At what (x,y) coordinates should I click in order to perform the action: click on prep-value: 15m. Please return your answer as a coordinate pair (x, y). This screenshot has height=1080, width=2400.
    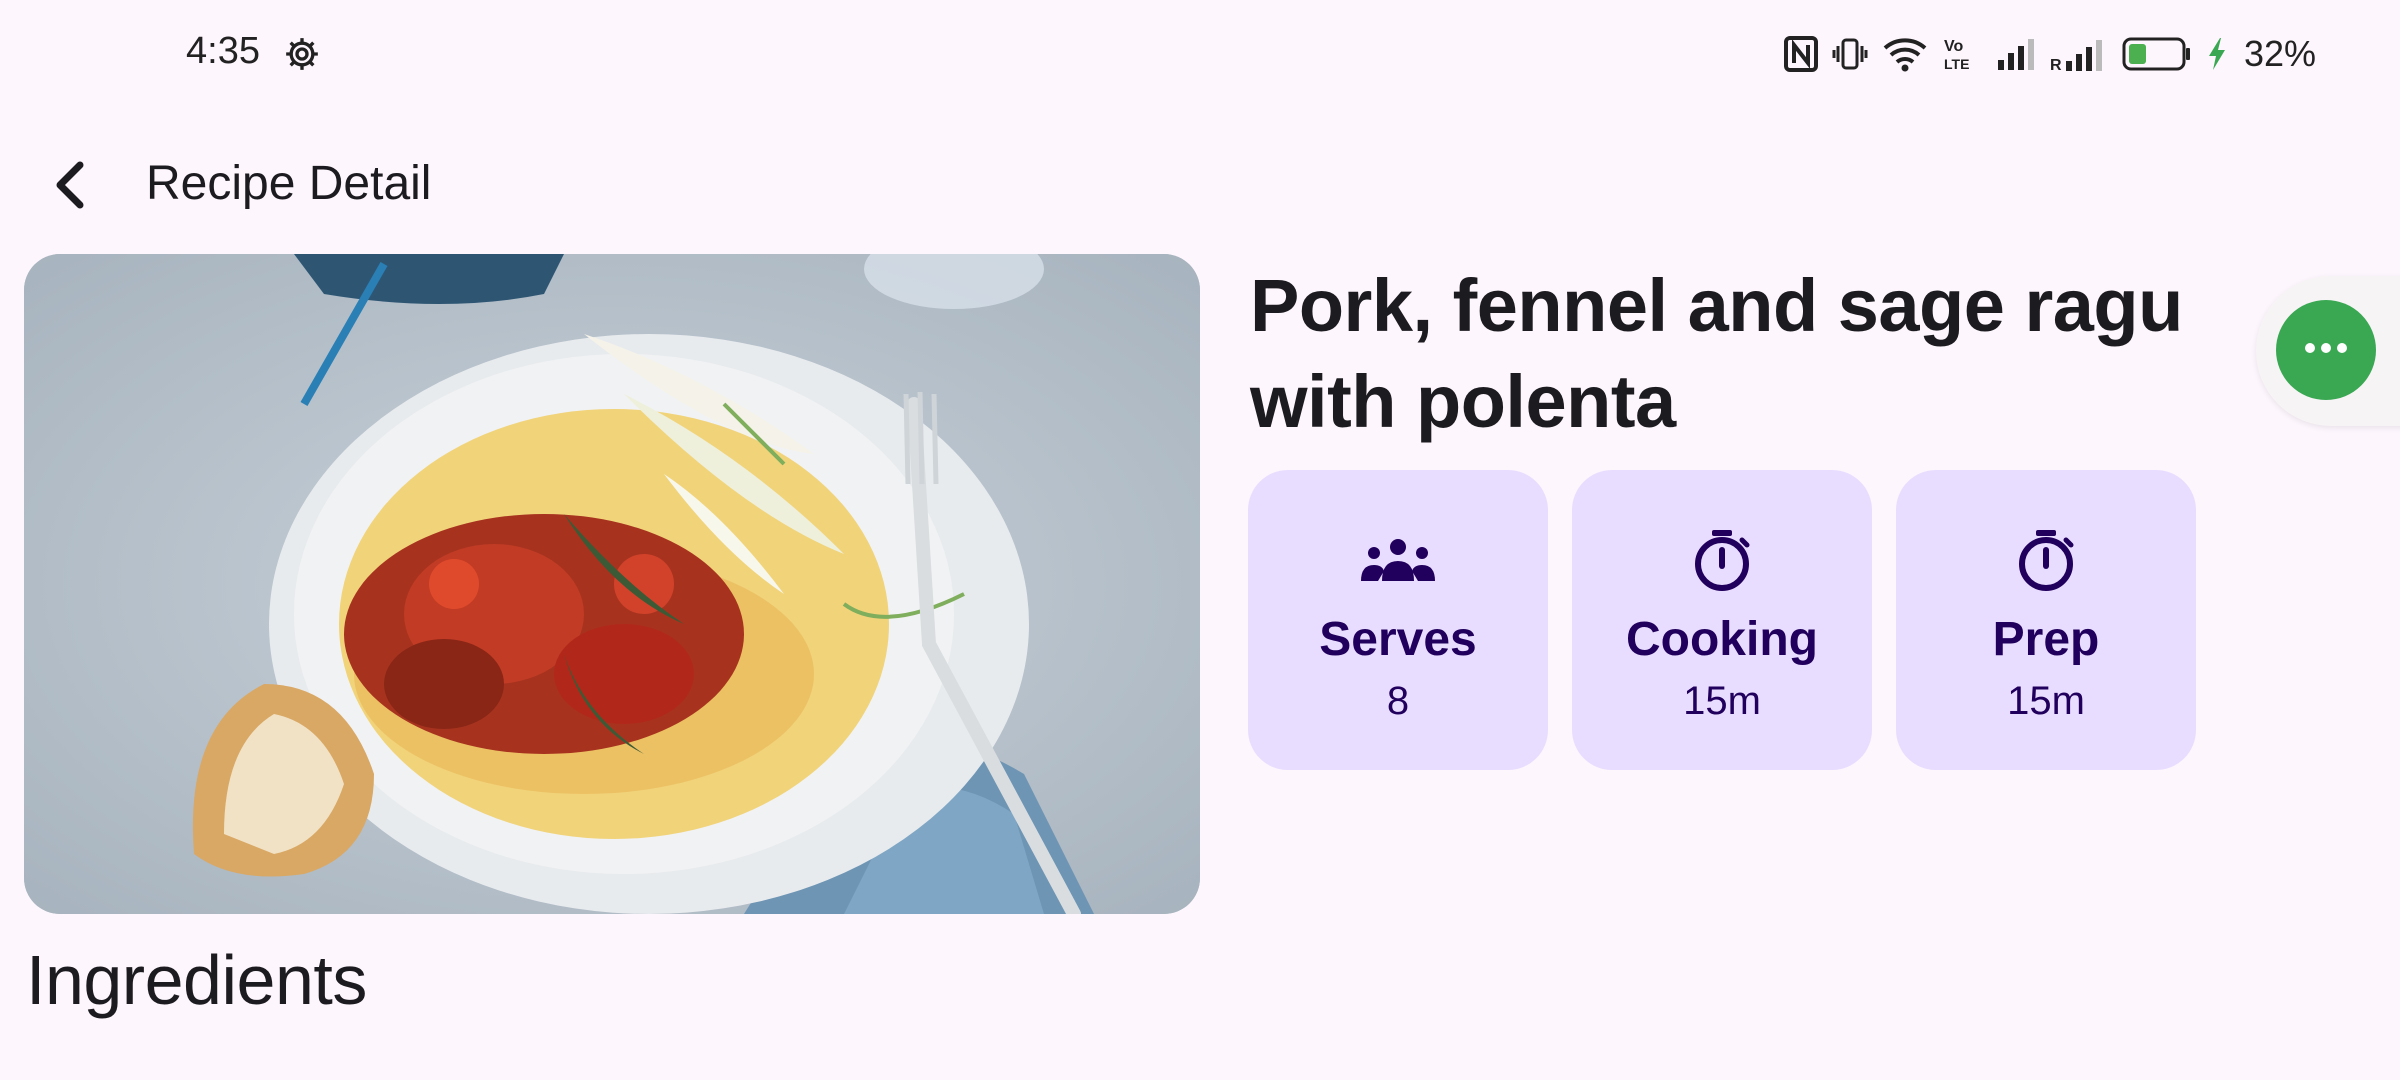
    Looking at the image, I should click on (2046, 701).